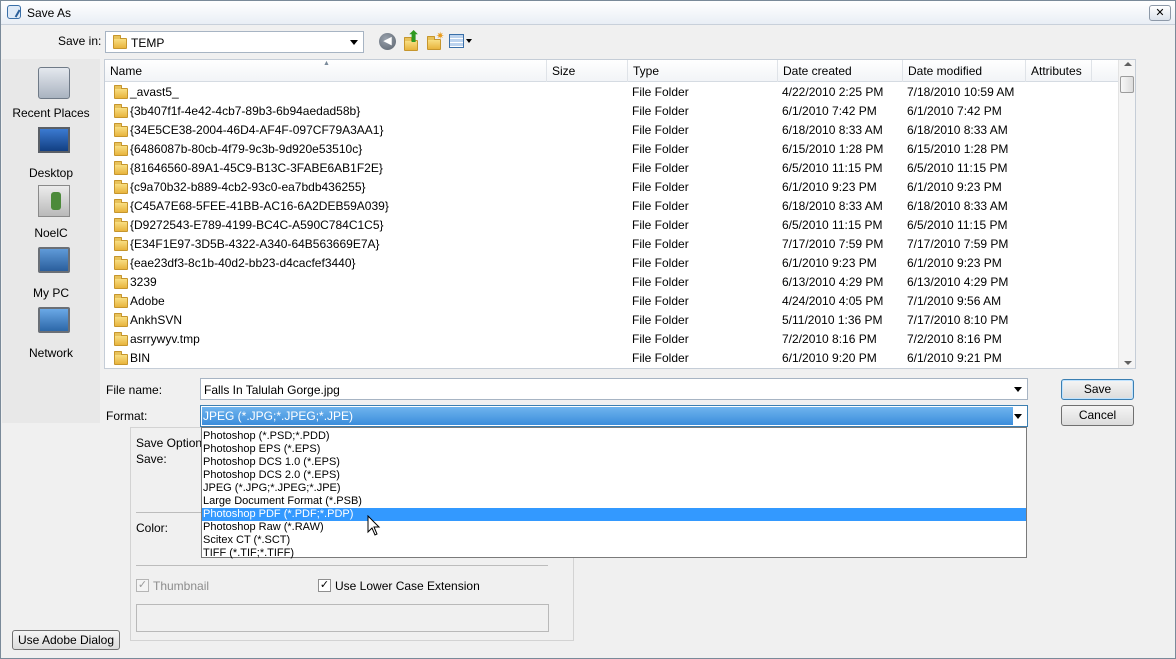 The image size is (1176, 659). I want to click on file-cell-created: 6/1/2010 7:42 PM, so click(829, 111).